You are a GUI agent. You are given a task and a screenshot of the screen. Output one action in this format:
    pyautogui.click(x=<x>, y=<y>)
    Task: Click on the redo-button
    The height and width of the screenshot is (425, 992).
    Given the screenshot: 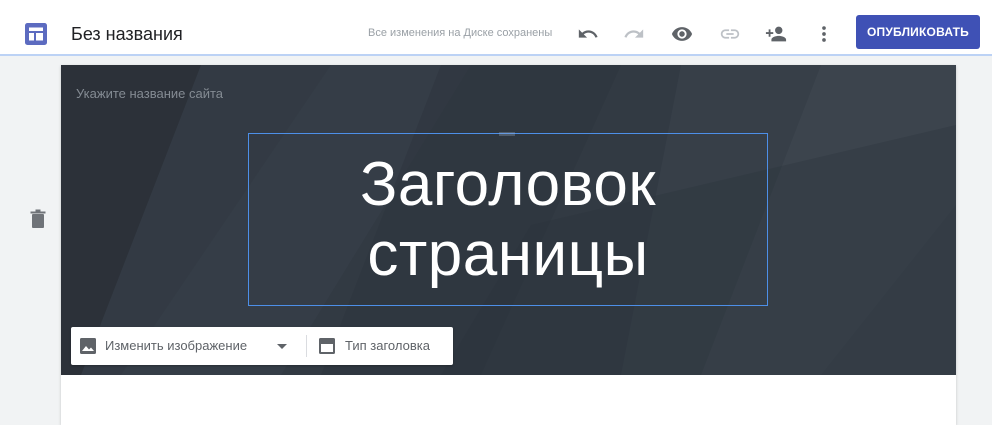 What is the action you would take?
    pyautogui.click(x=634, y=34)
    